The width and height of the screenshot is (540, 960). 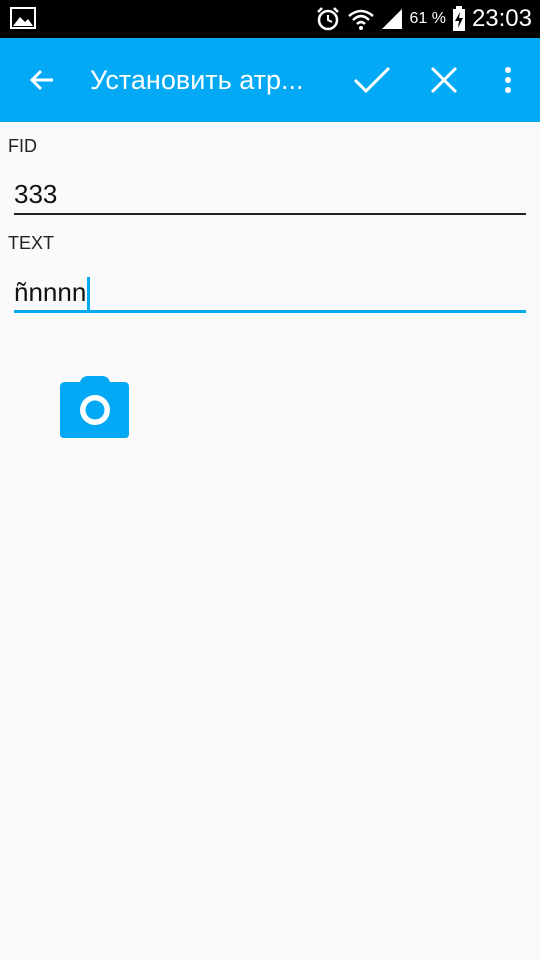 I want to click on status-bar: 61 % 23:03, so click(x=270, y=19).